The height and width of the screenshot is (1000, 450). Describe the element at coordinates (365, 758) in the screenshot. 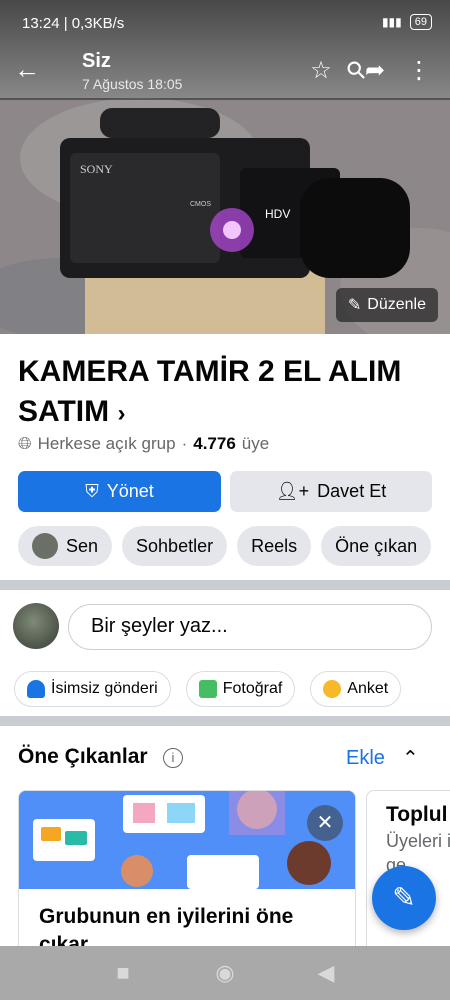

I see `add-highlight-button: Ekle` at that location.